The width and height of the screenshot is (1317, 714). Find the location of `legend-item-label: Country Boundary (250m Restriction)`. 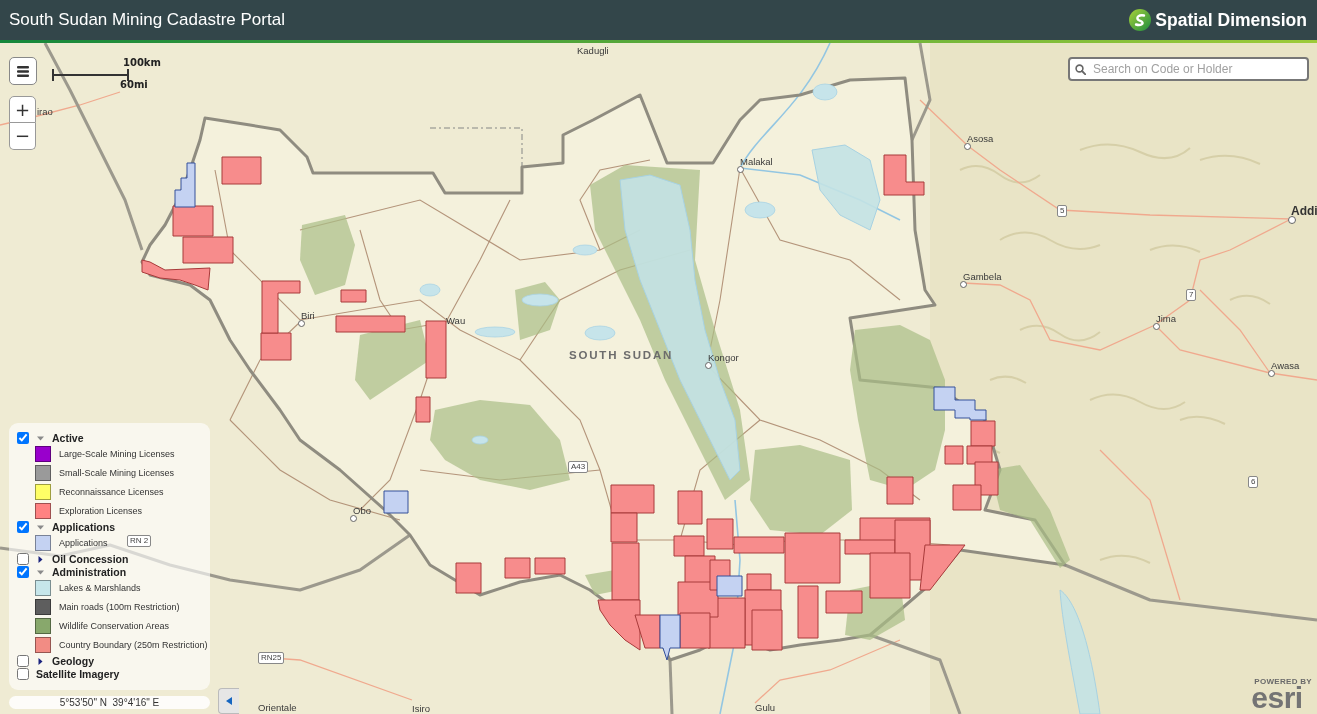

legend-item-label: Country Boundary (250m Restriction) is located at coordinates (133, 645).